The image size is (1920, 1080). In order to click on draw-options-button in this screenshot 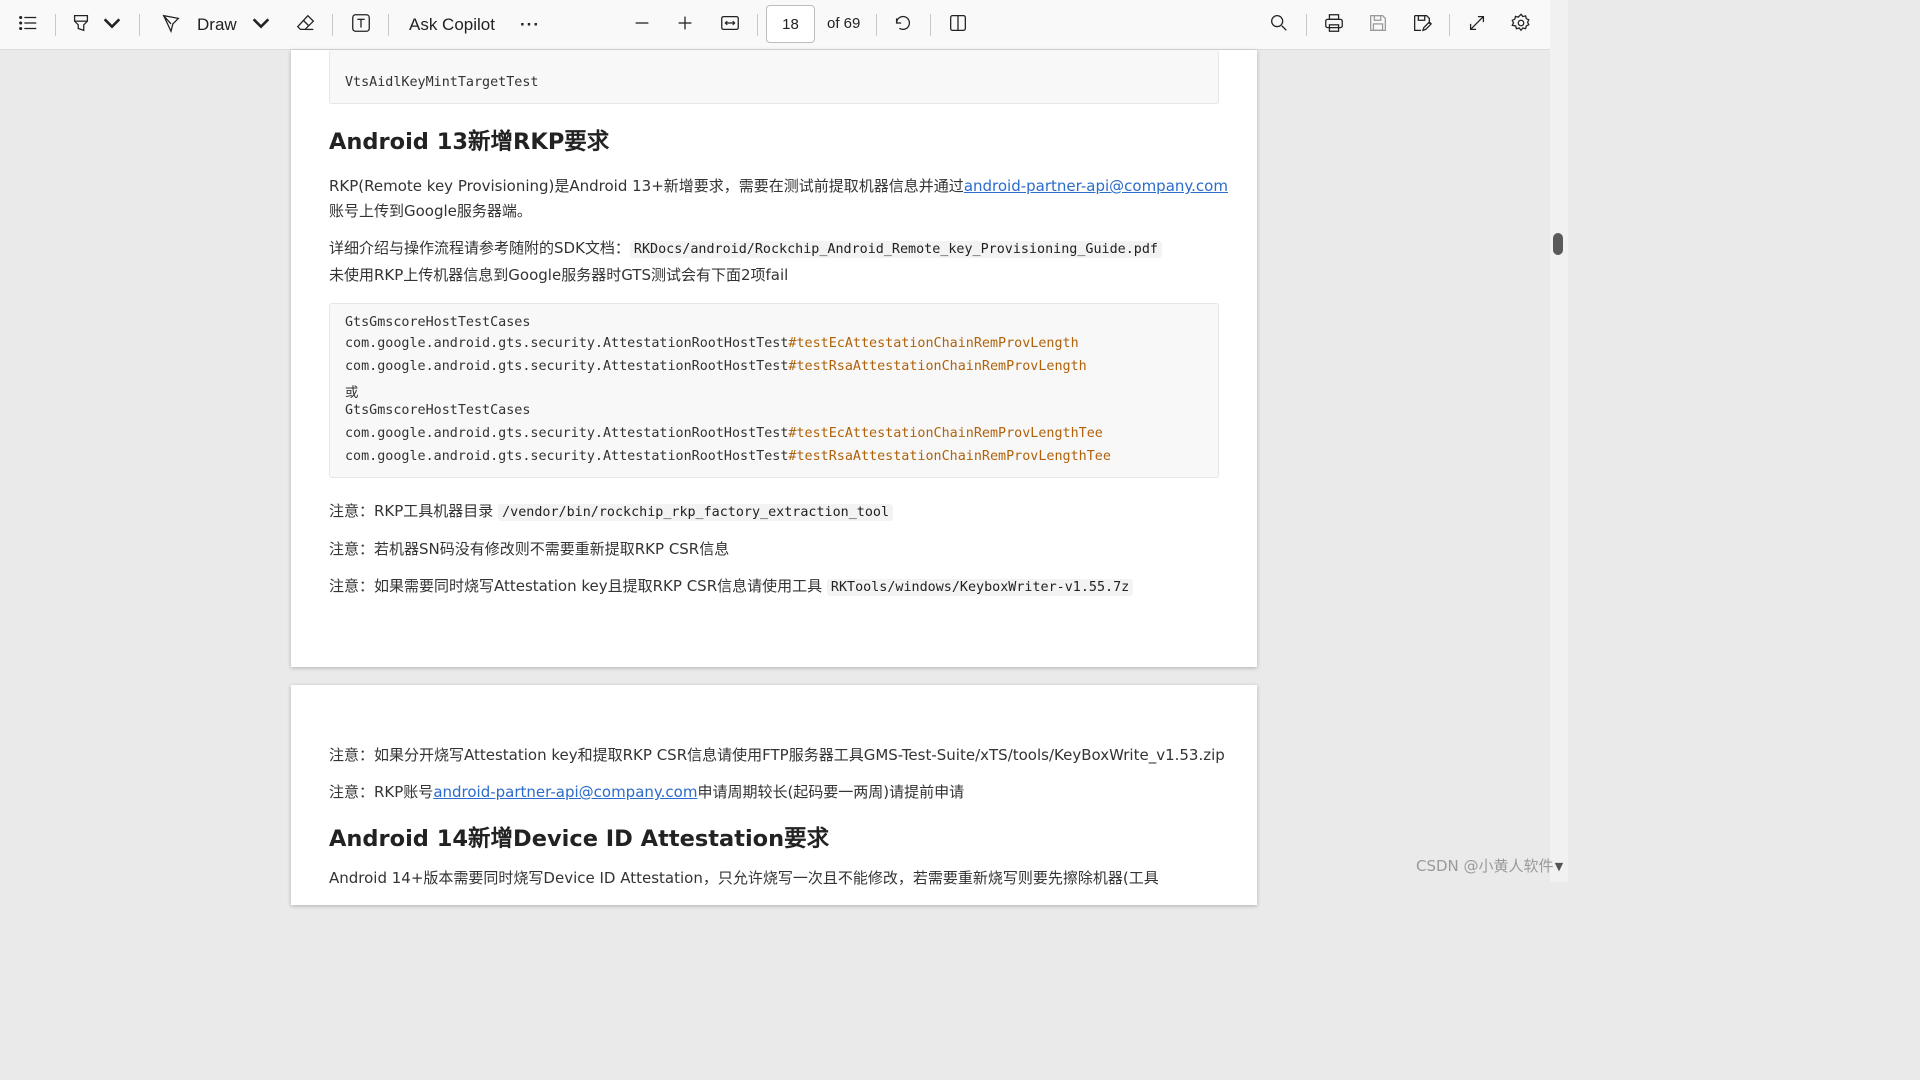, I will do `click(261, 25)`.